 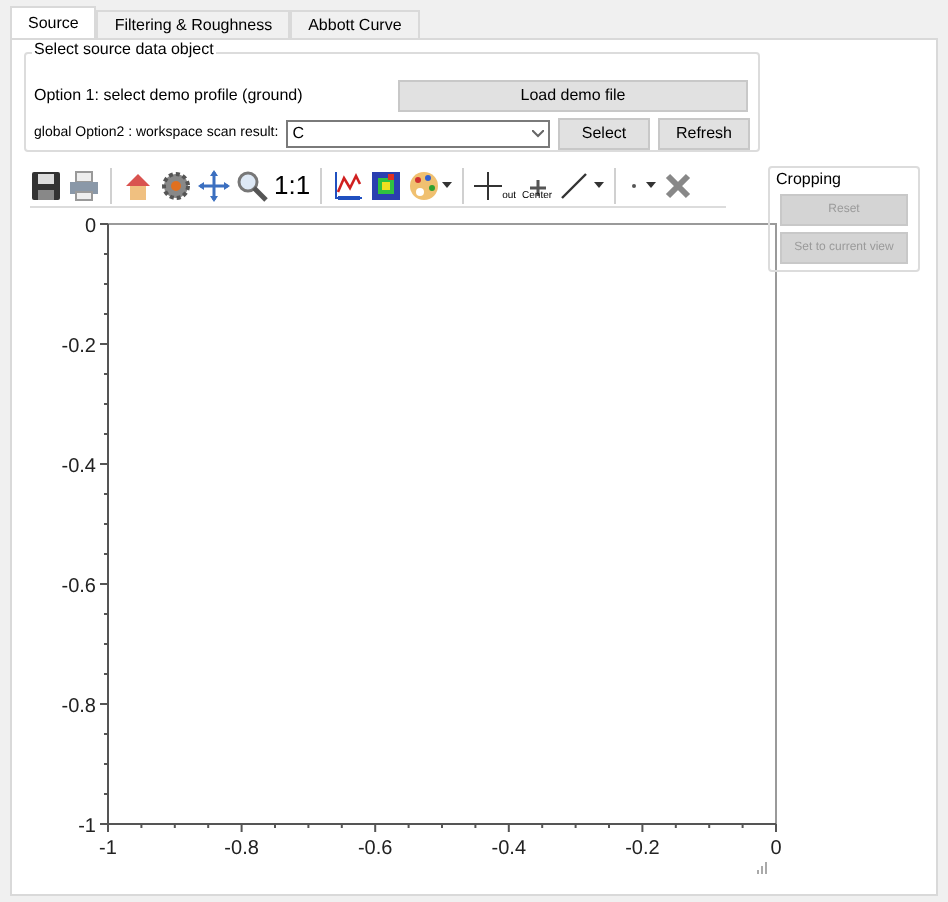 What do you see at coordinates (573, 95) in the screenshot?
I see `push-button: Load demo file` at bounding box center [573, 95].